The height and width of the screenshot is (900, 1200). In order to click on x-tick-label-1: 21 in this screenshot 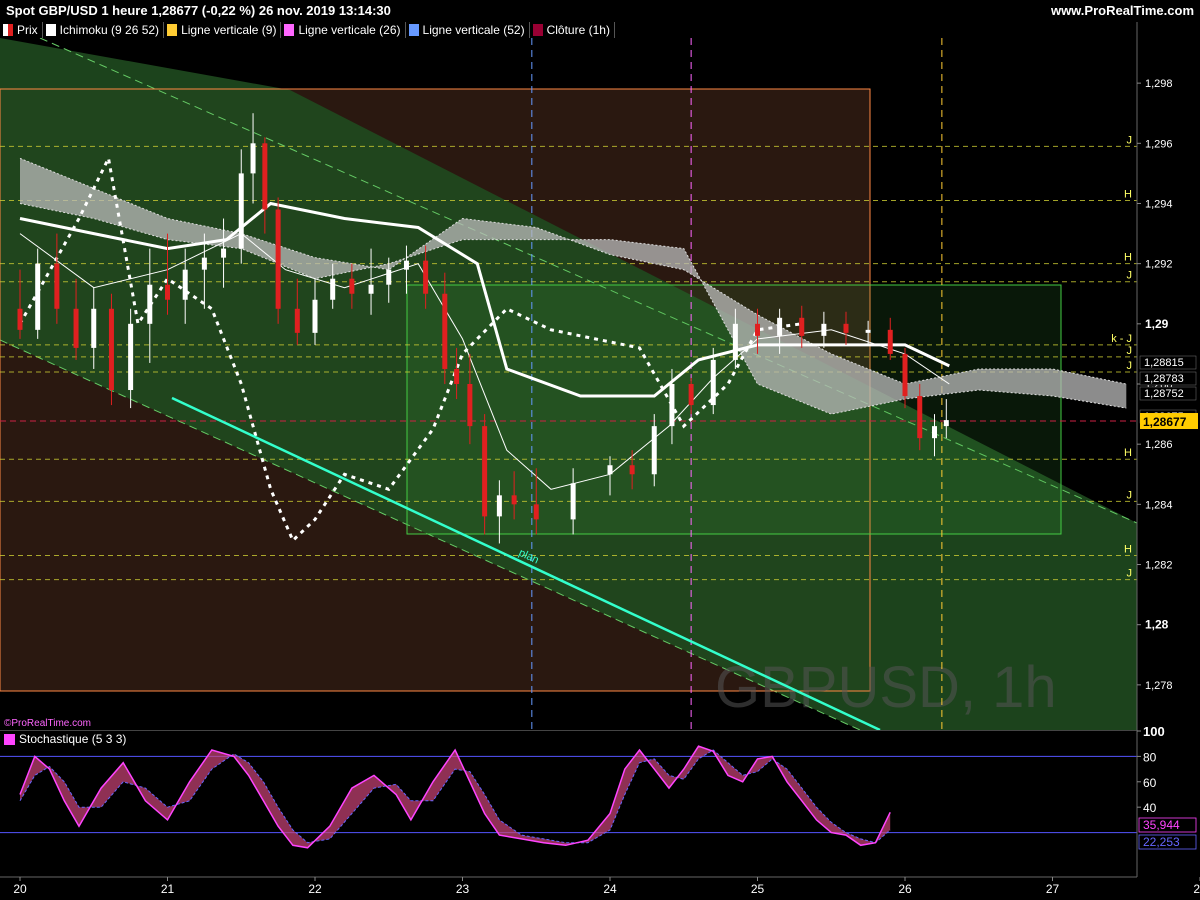, I will do `click(168, 889)`.